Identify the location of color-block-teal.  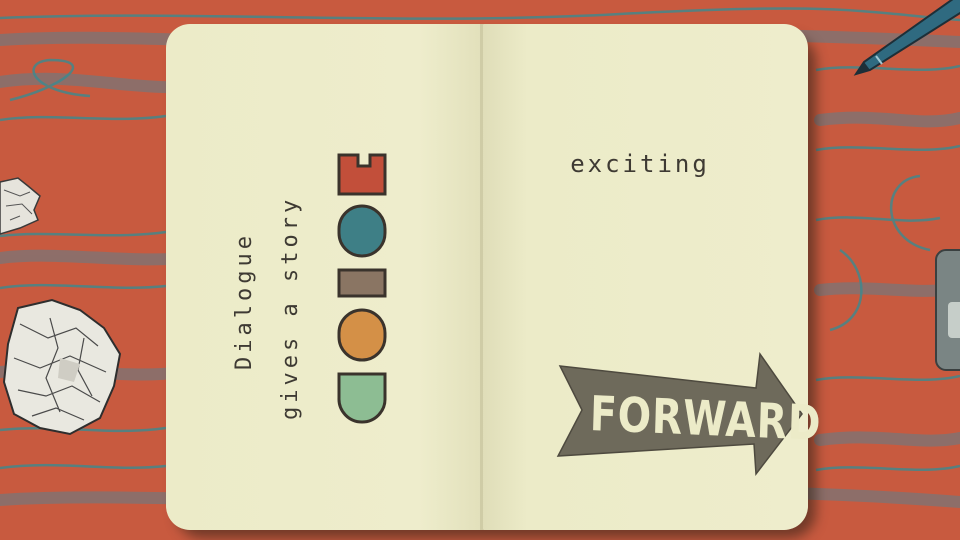
(362, 231).